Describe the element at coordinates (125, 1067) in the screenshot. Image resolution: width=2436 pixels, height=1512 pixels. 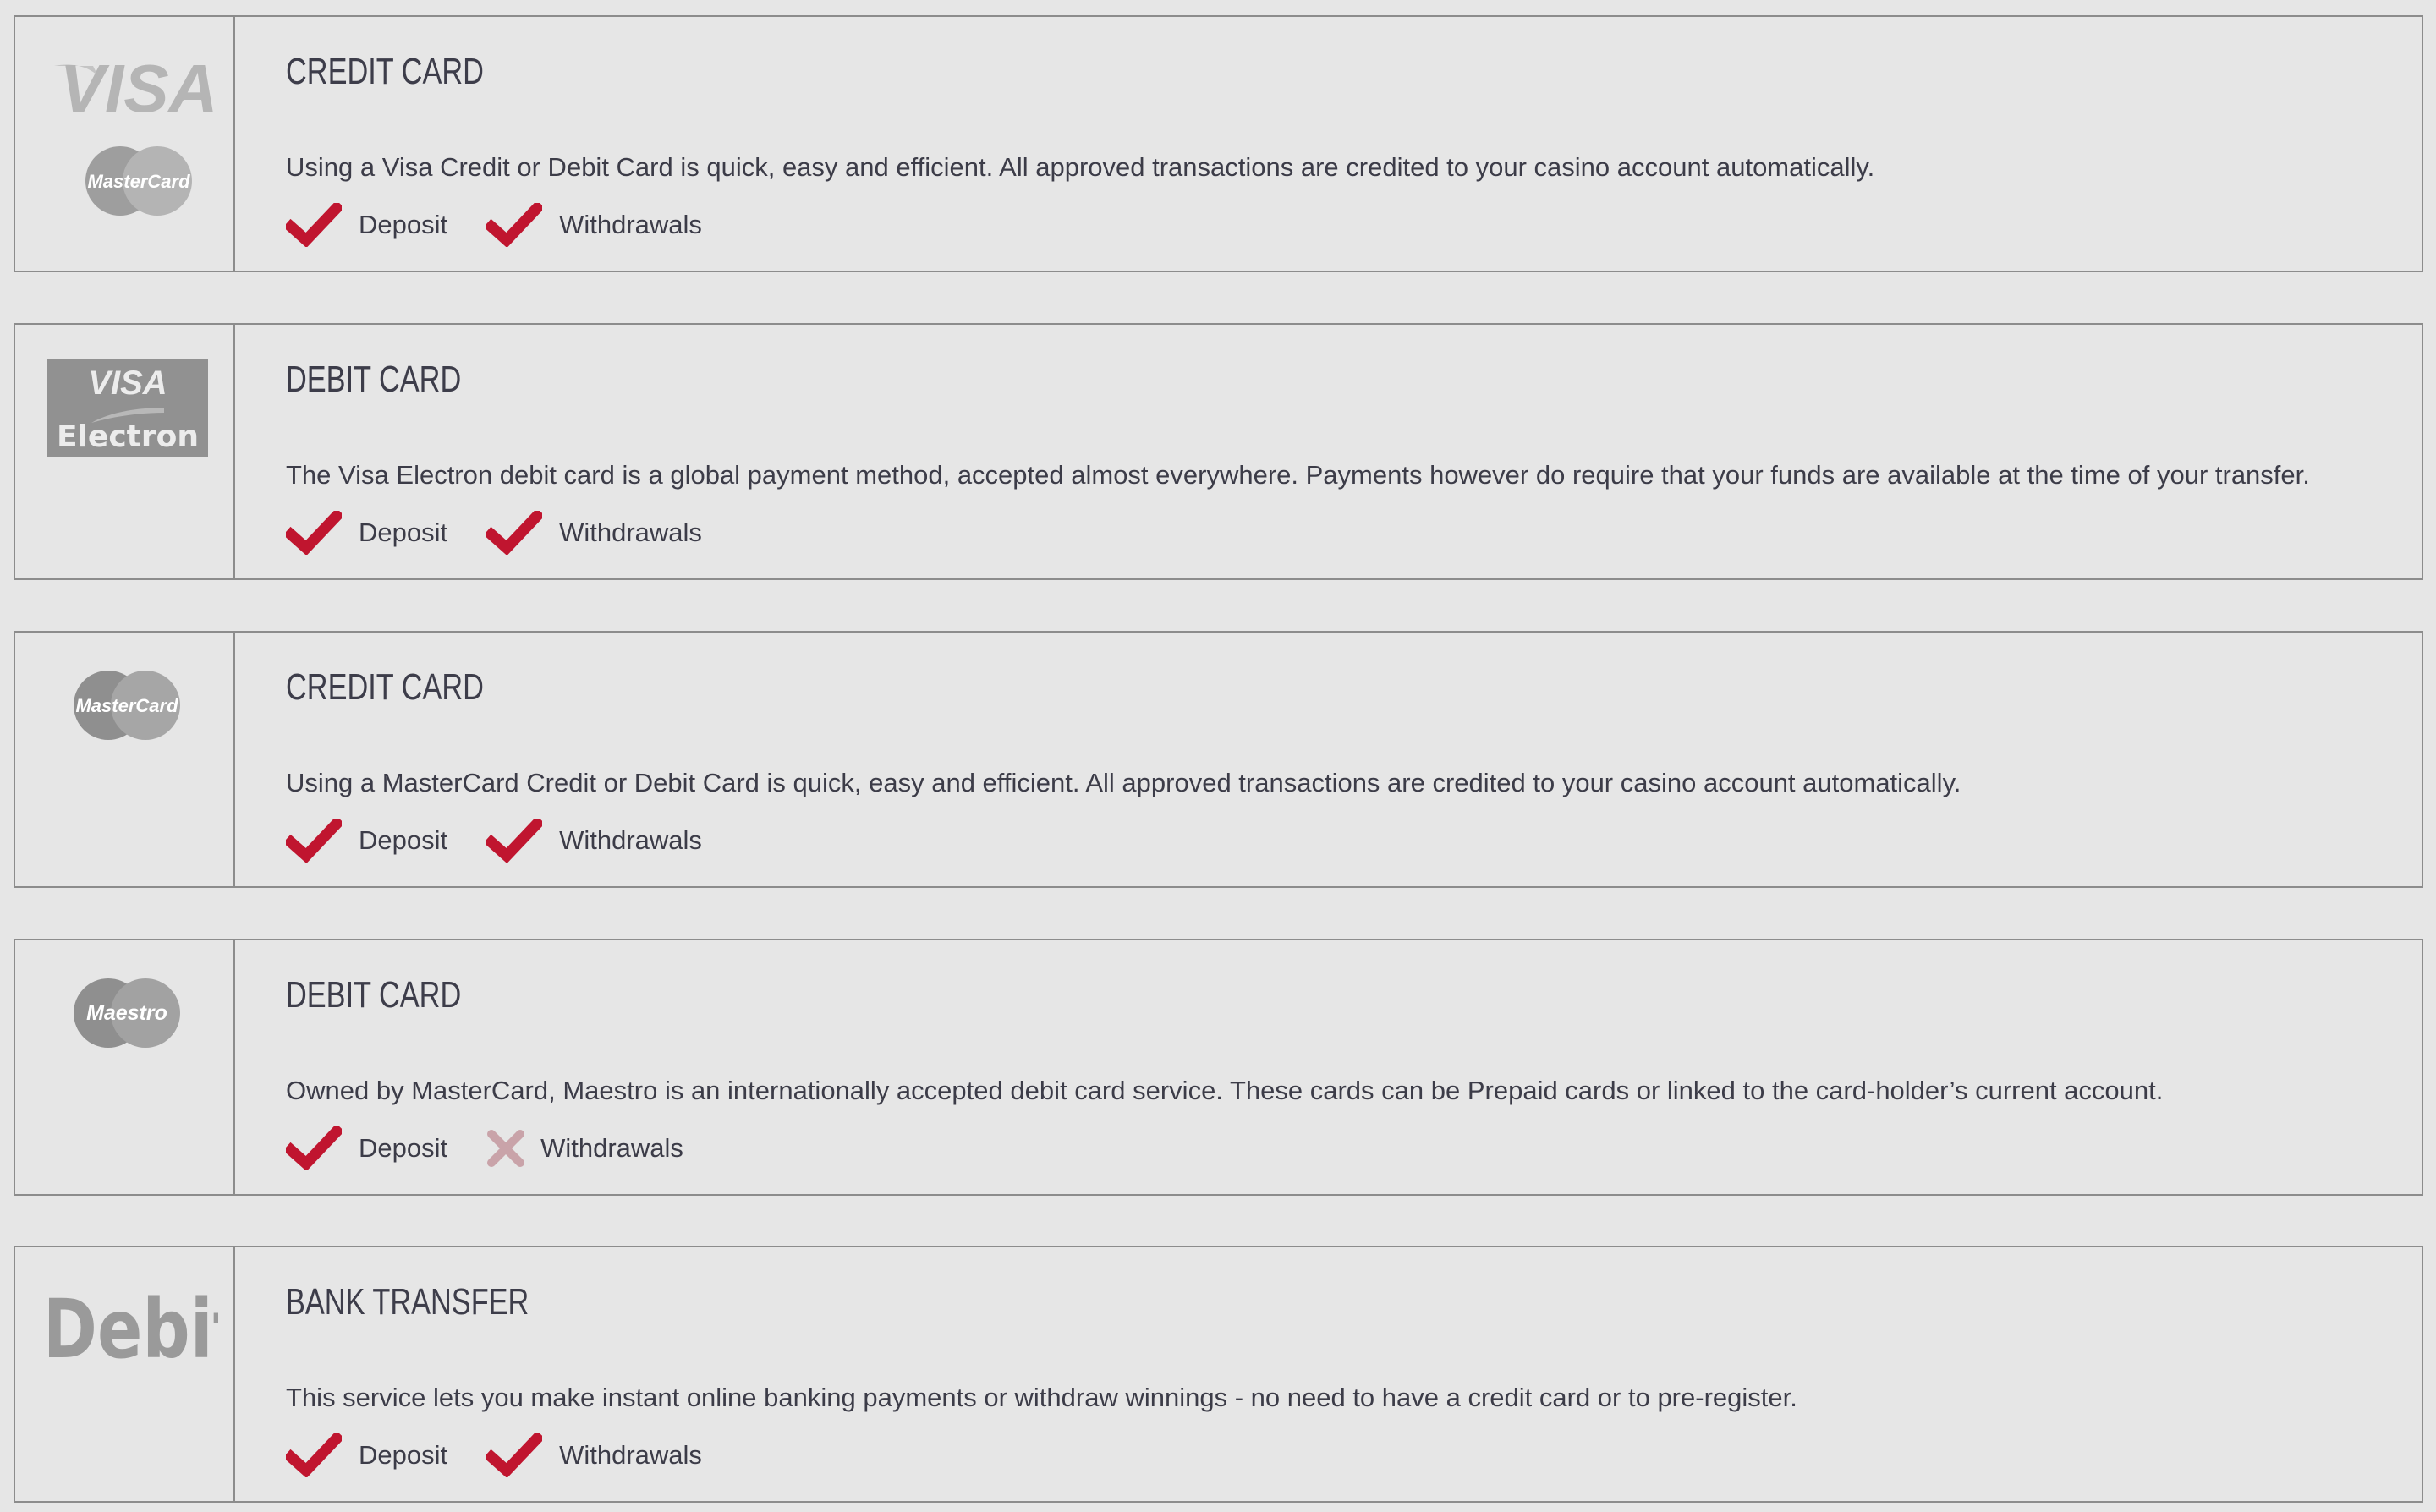
I see `logo-cell: Maestro` at that location.